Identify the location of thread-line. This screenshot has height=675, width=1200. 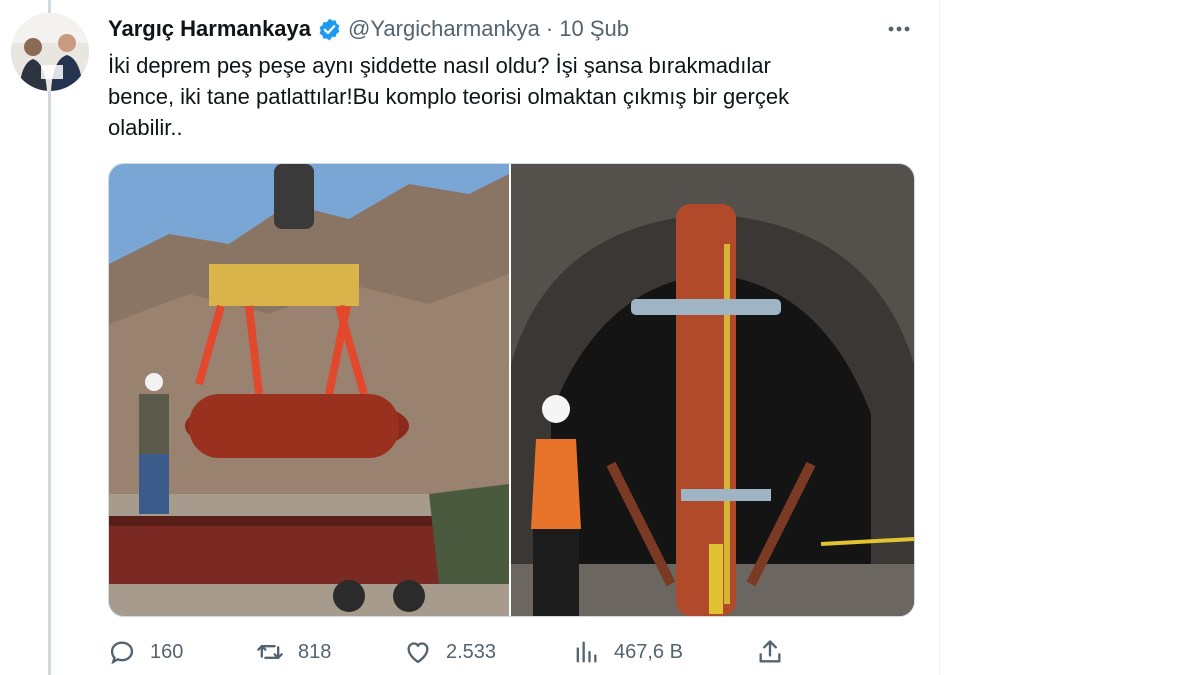
(49, 337).